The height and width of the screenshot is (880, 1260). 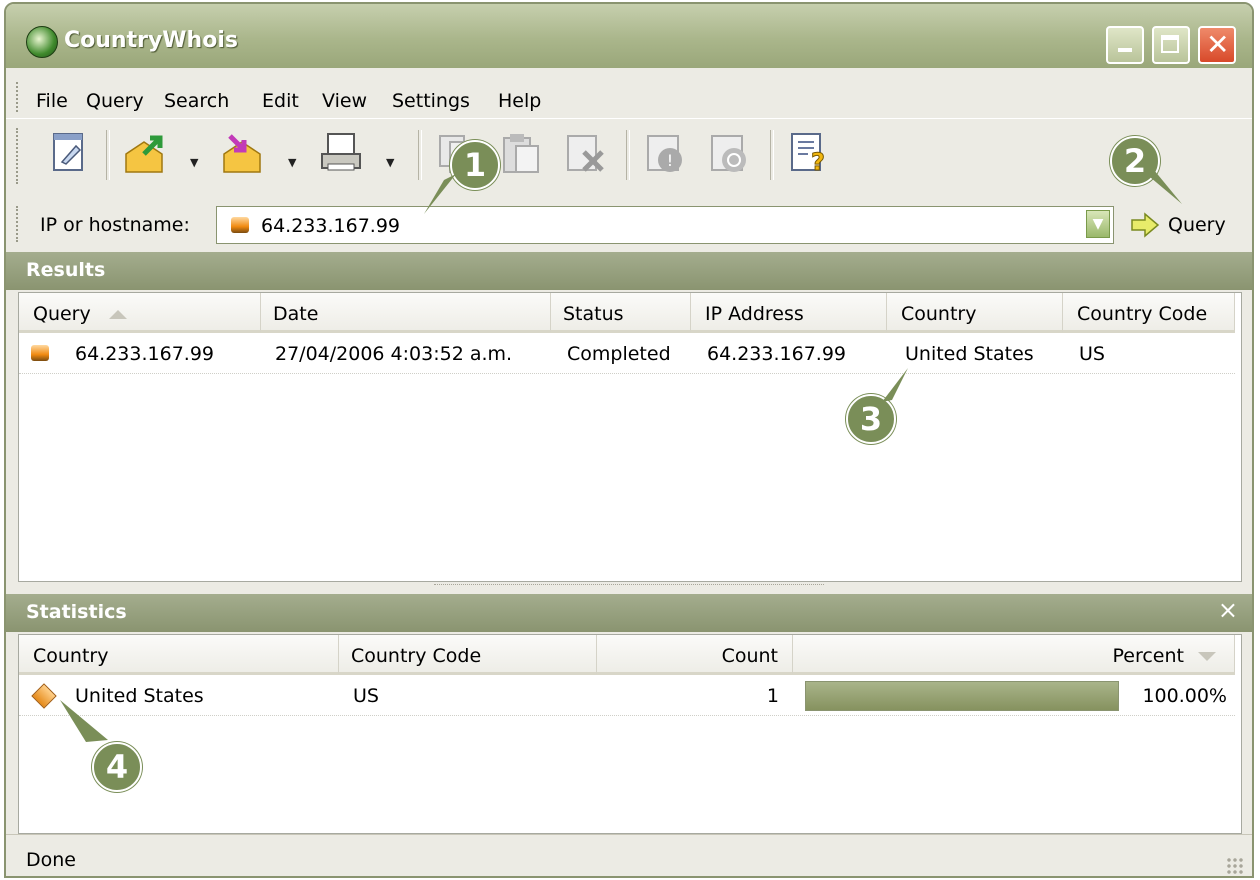 I want to click on menu-file: File, so click(x=52, y=101).